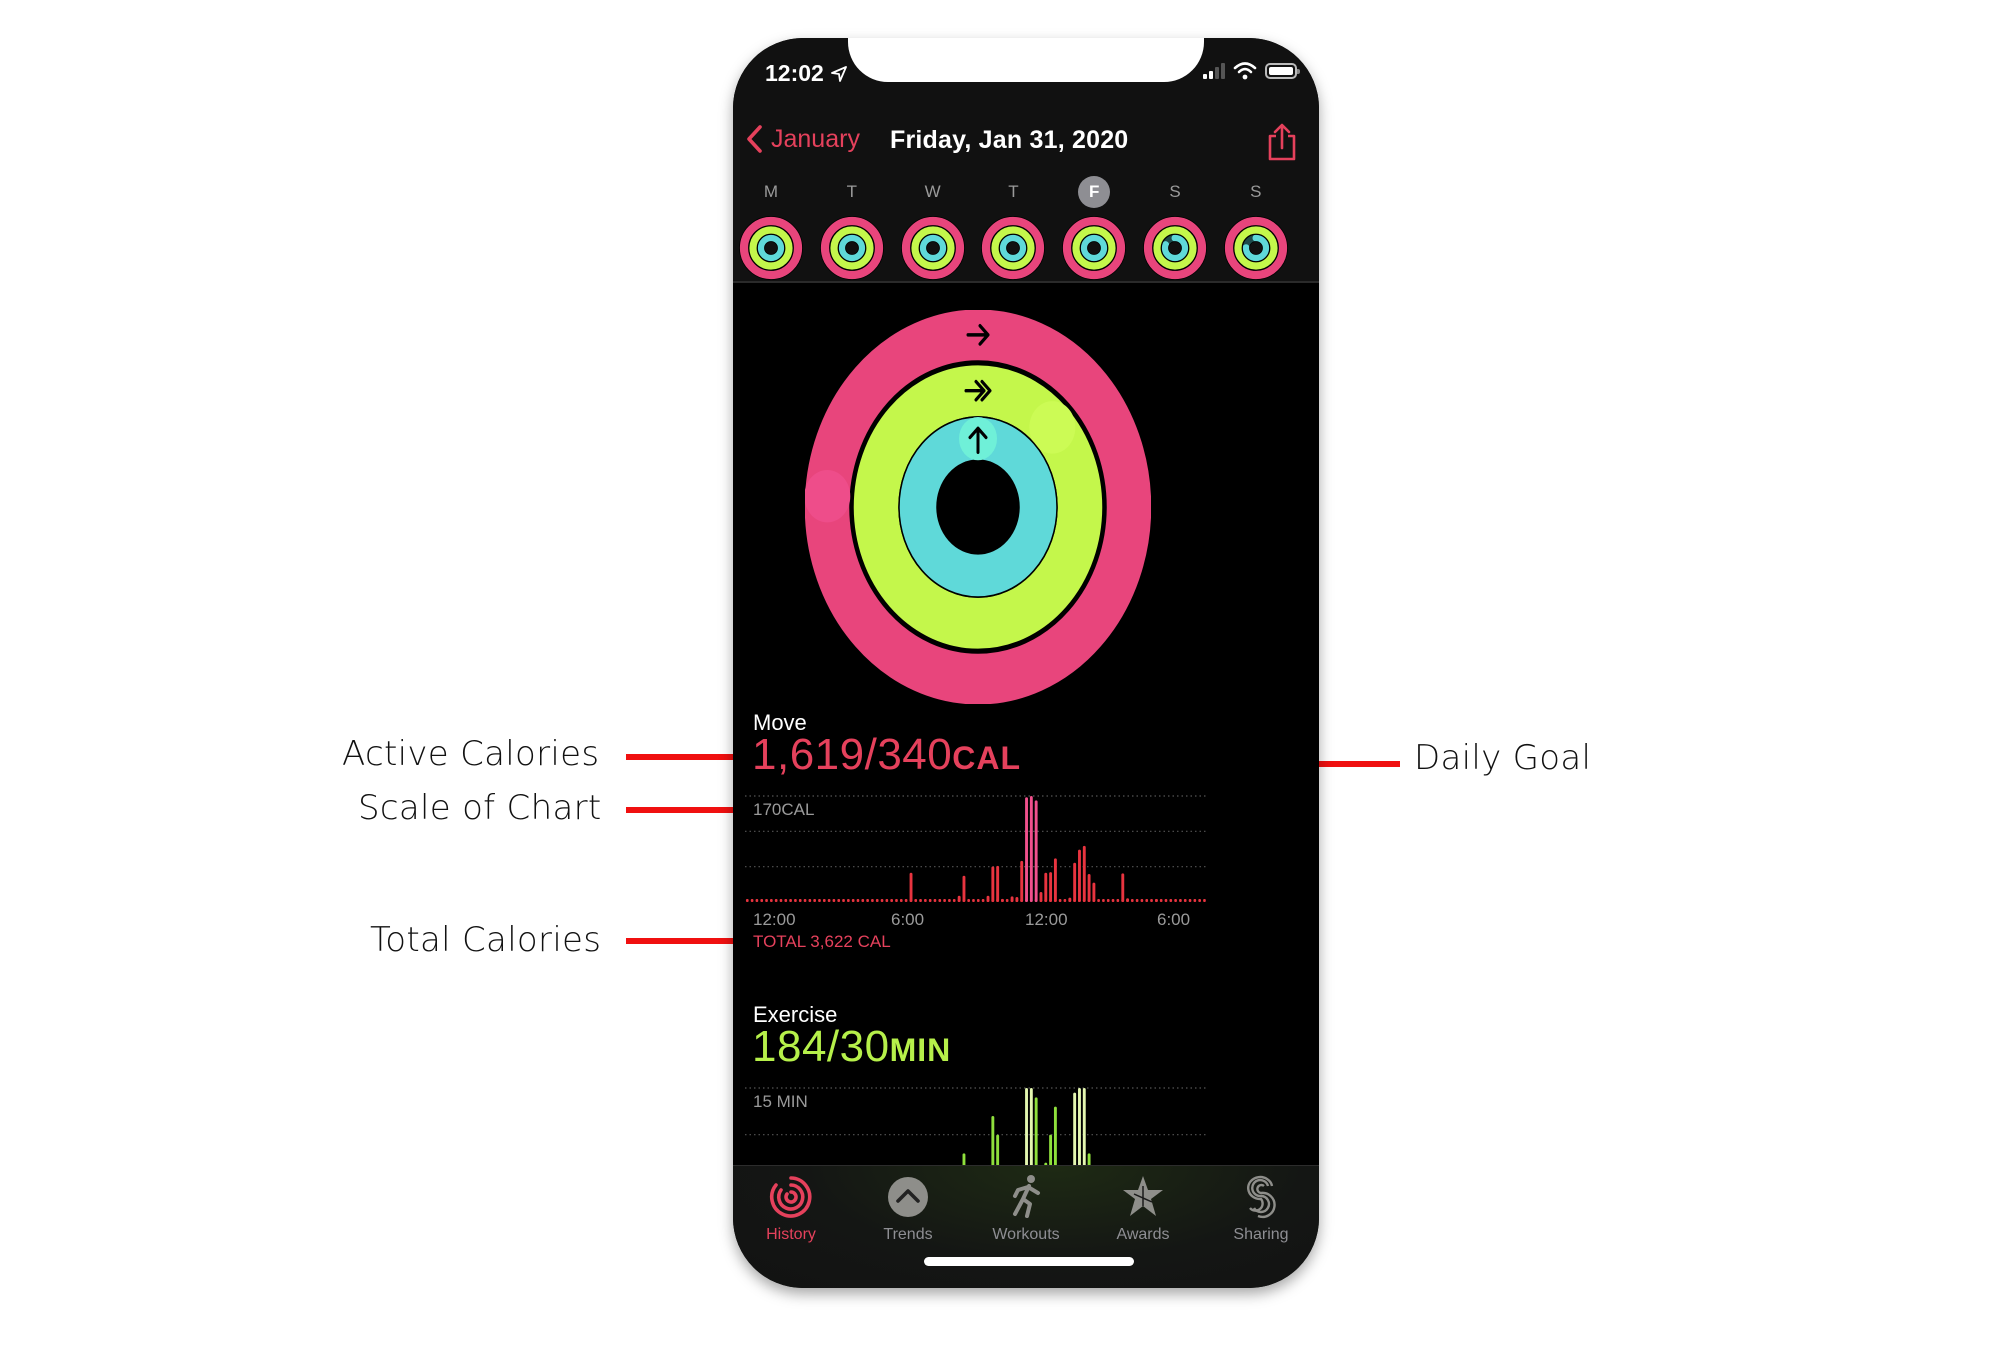 This screenshot has width=2000, height=1345. Describe the element at coordinates (791, 1234) in the screenshot. I see `tab-label: History` at that location.